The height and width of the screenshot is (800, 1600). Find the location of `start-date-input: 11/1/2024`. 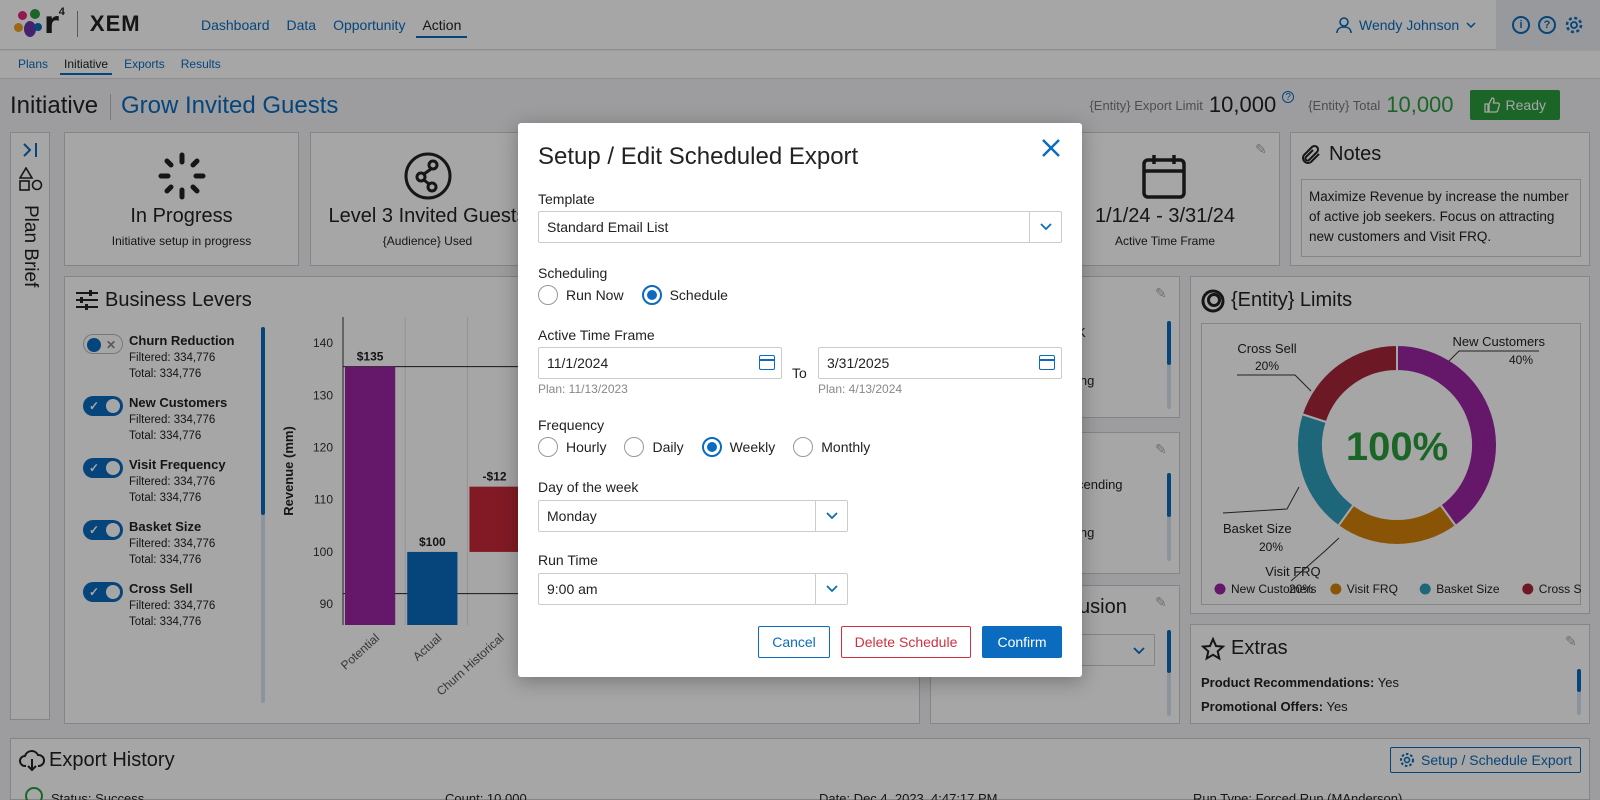

start-date-input: 11/1/2024 is located at coordinates (660, 363).